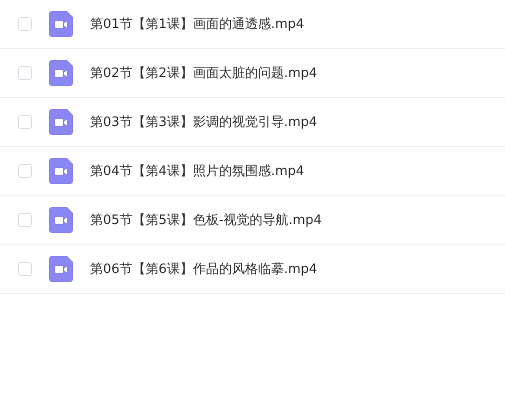 The width and height of the screenshot is (505, 402). I want to click on file-name: 第05节【第5课】色板-视觉的导航.mp4, so click(206, 220).